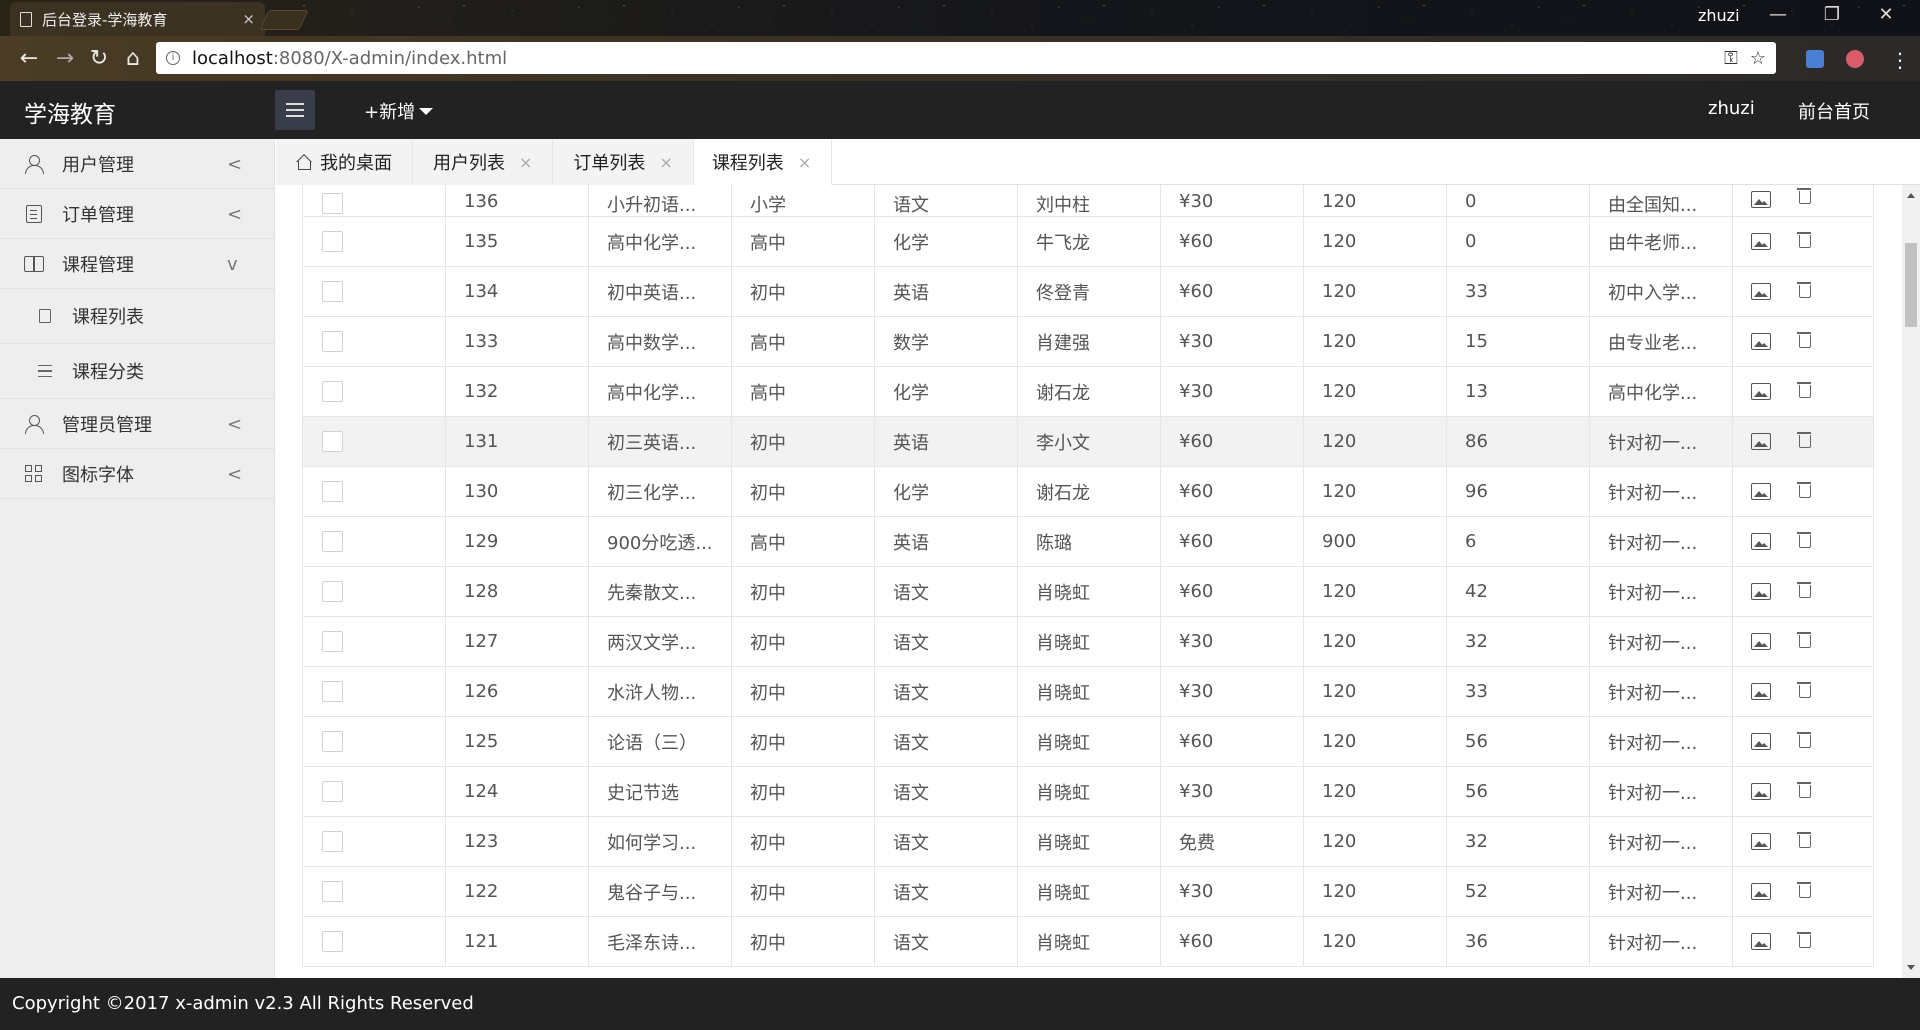 This screenshot has height=1030, width=1920. What do you see at coordinates (483, 162) in the screenshot?
I see `tab-user-list: 用户列表 ×` at bounding box center [483, 162].